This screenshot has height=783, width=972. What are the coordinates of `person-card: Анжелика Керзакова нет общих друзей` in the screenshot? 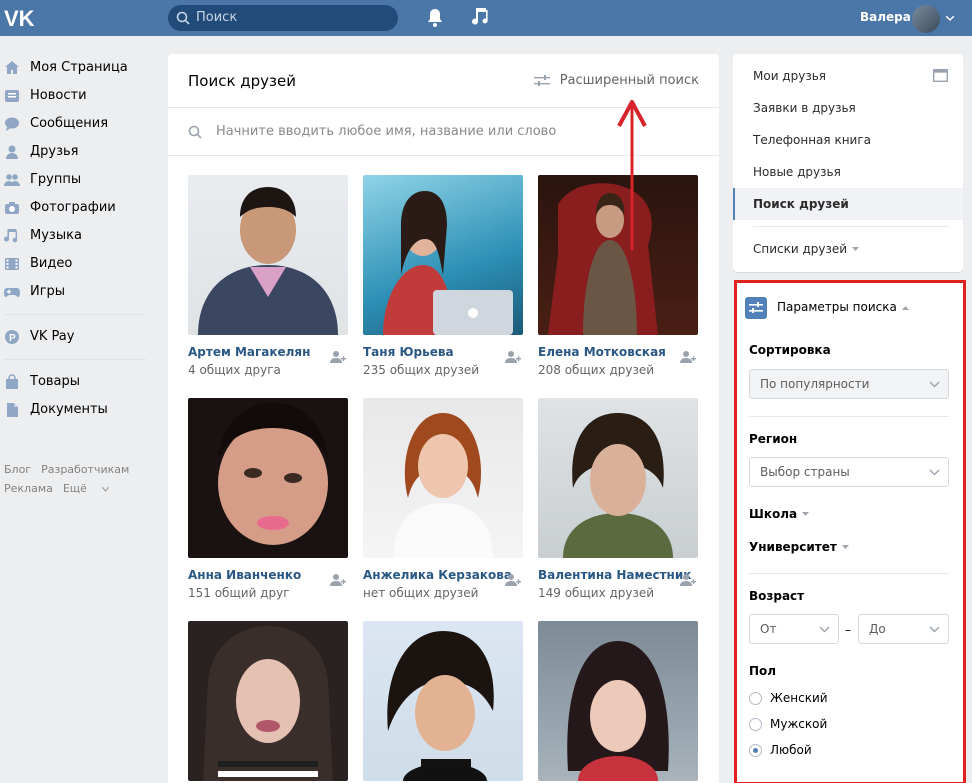 It's located at (443, 499).